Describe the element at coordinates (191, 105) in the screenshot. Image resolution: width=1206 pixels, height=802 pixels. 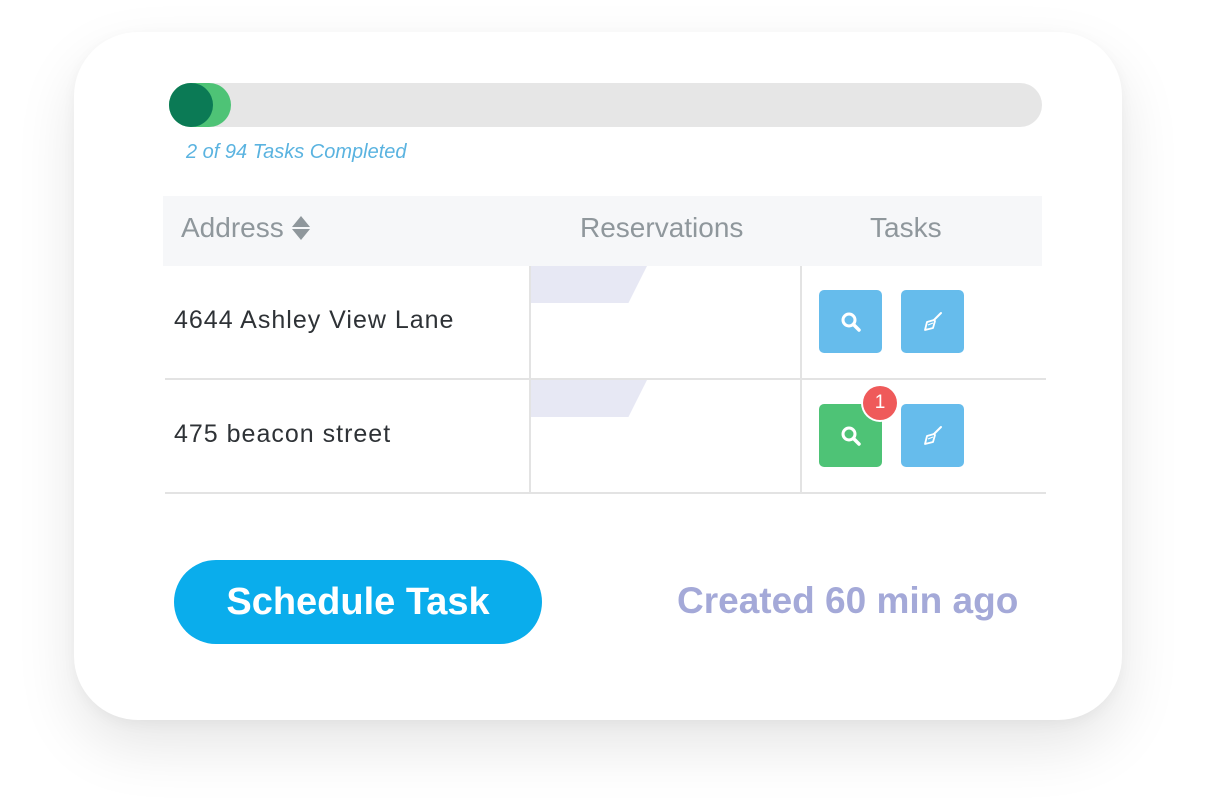
I see `progress-knob` at that location.